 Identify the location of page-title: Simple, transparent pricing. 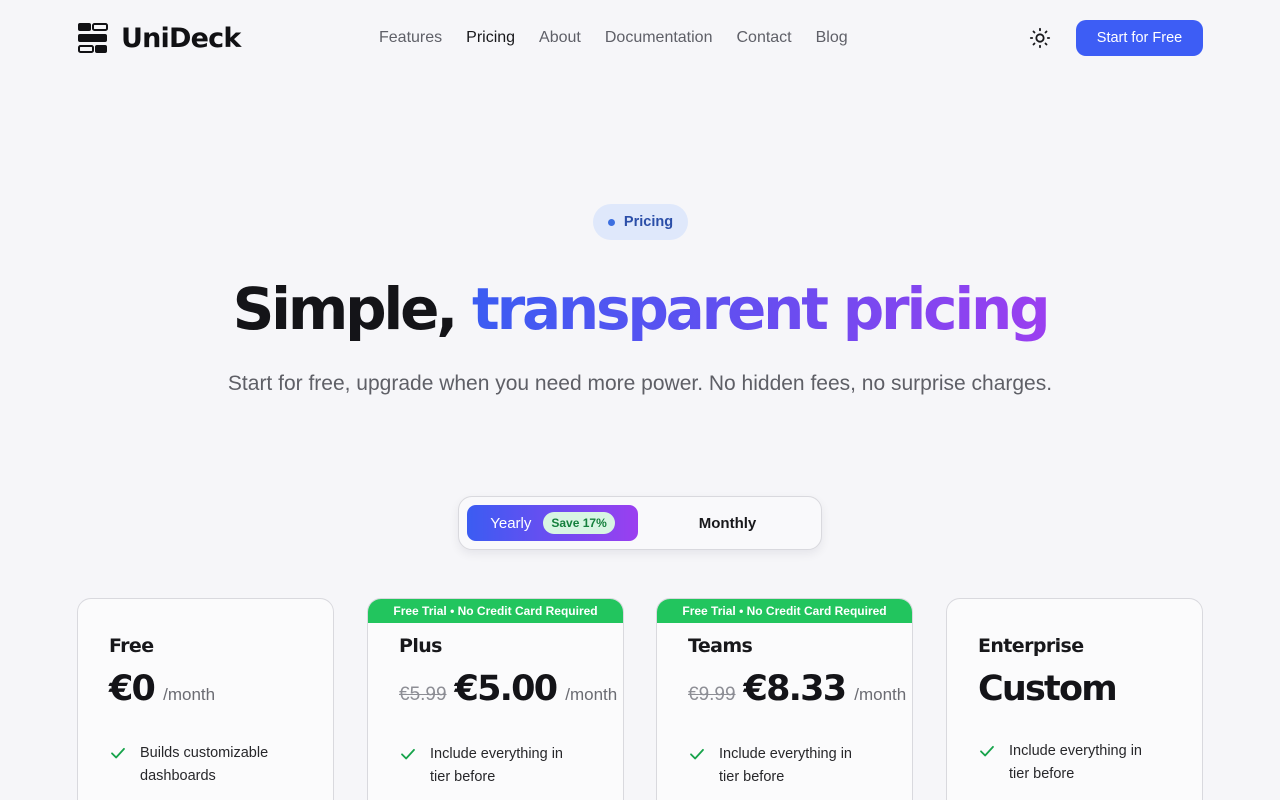
(640, 309).